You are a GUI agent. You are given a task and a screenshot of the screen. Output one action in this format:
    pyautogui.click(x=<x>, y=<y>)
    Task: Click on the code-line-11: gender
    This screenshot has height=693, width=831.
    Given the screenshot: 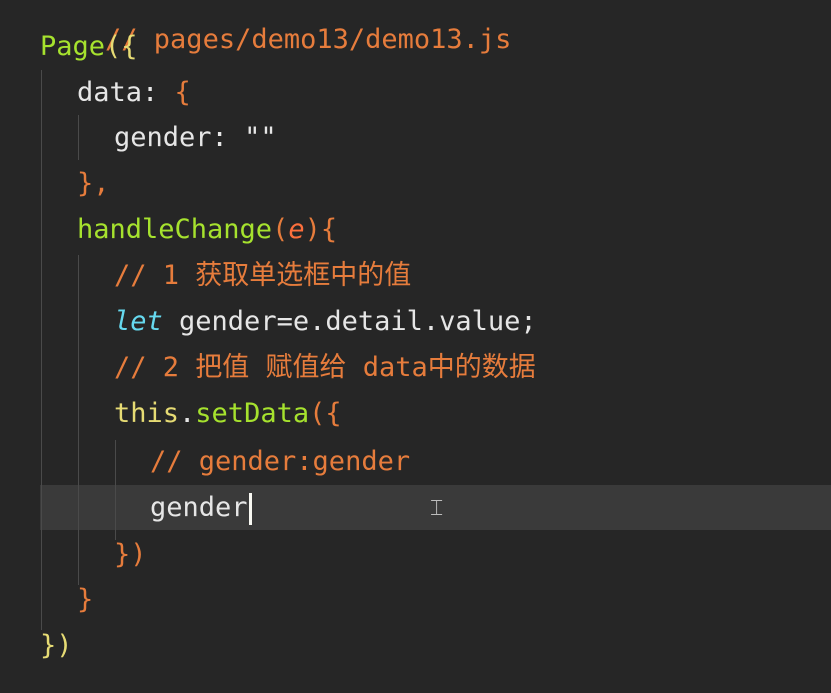 What is the action you would take?
    pyautogui.click(x=201, y=508)
    